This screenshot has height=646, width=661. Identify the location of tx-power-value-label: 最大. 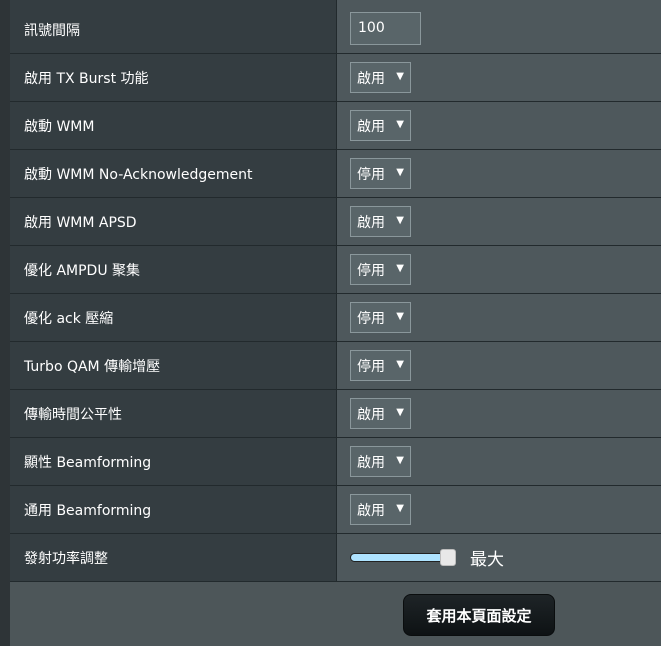
(487, 560).